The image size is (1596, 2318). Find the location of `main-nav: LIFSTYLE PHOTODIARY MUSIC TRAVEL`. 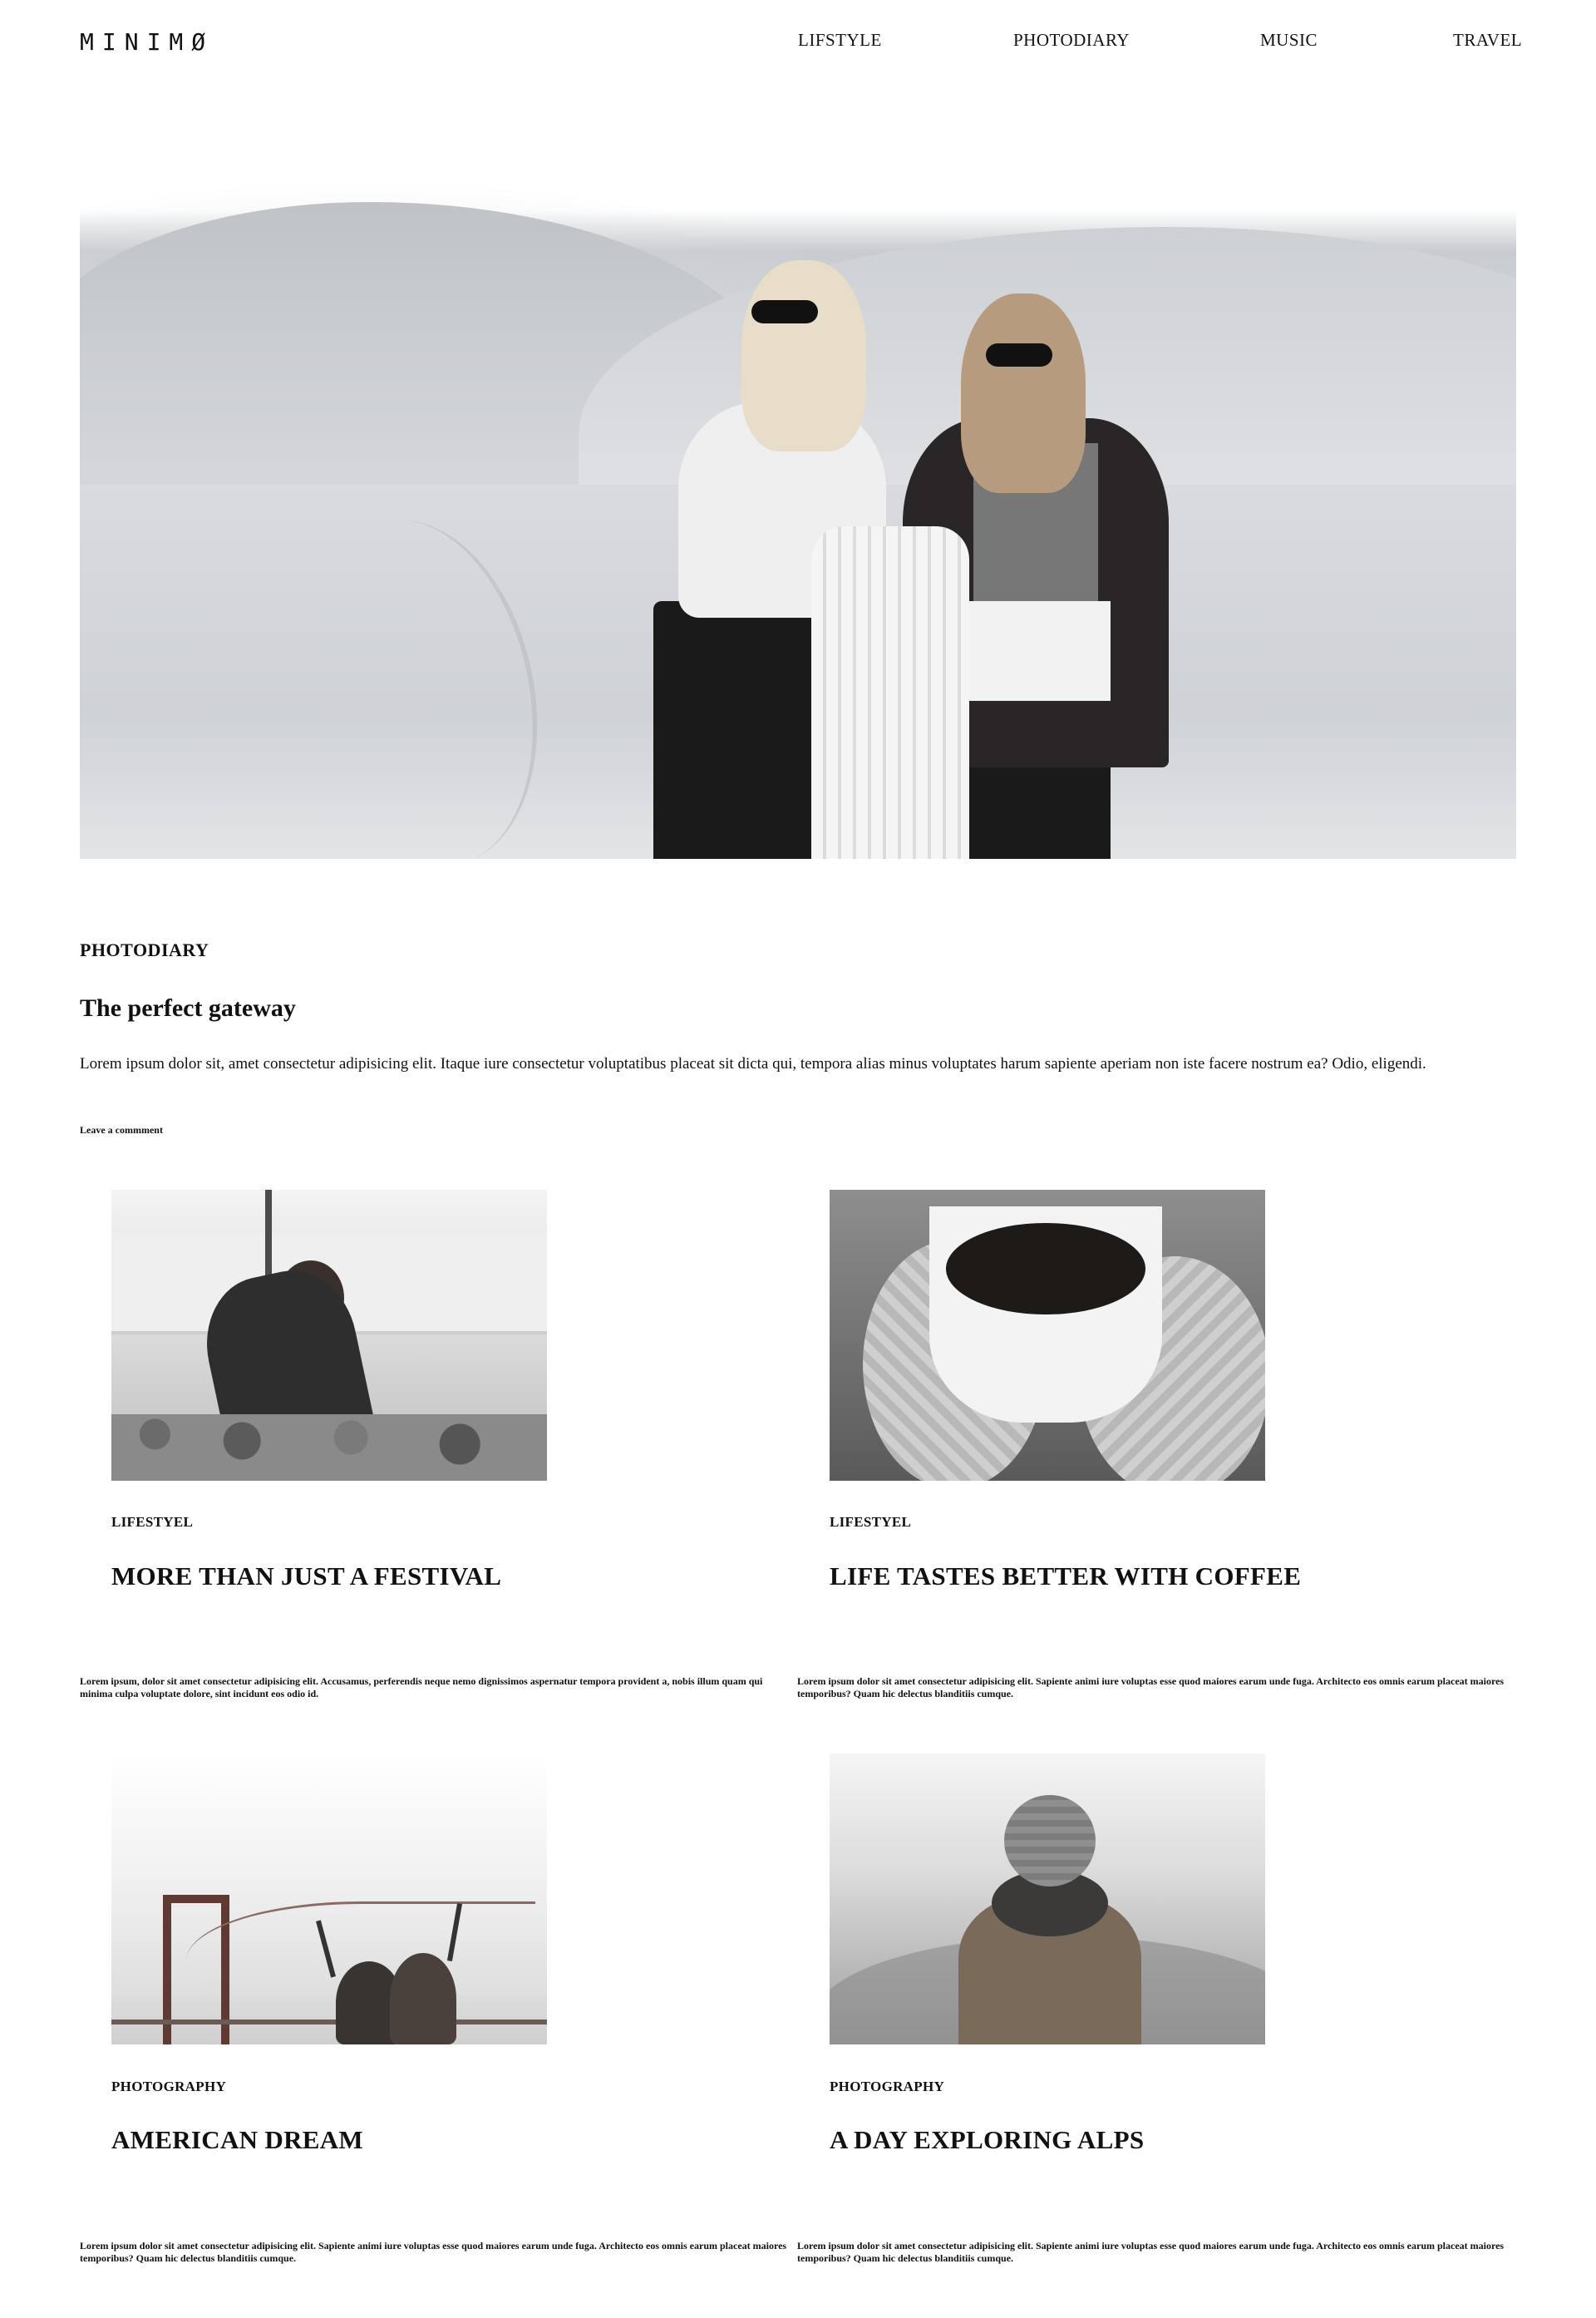

main-nav: LIFSTYLE PHOTODIARY MUSIC TRAVEL is located at coordinates (798, 42).